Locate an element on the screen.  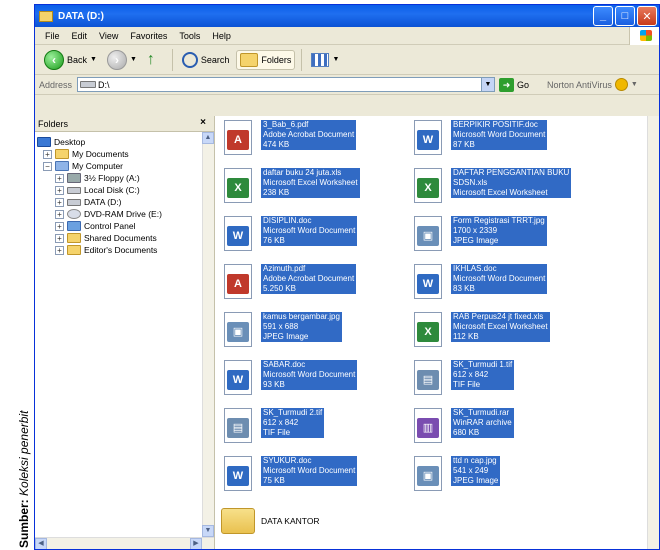
tree-item: + DATA (D:) is located at coordinates (124, 202).